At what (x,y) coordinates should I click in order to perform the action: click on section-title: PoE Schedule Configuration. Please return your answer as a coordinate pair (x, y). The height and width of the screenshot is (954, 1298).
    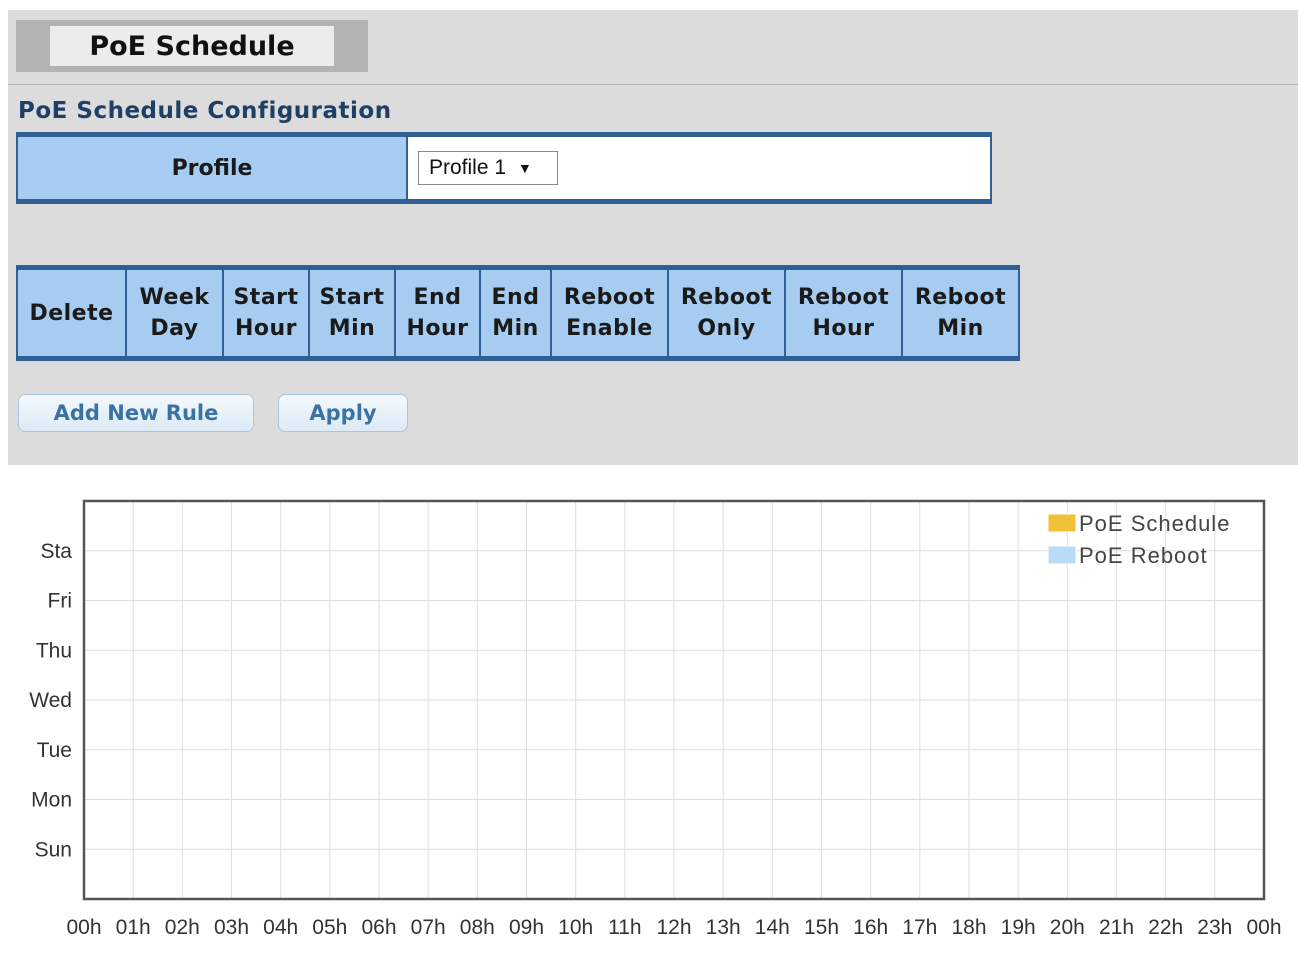
    Looking at the image, I should click on (205, 111).